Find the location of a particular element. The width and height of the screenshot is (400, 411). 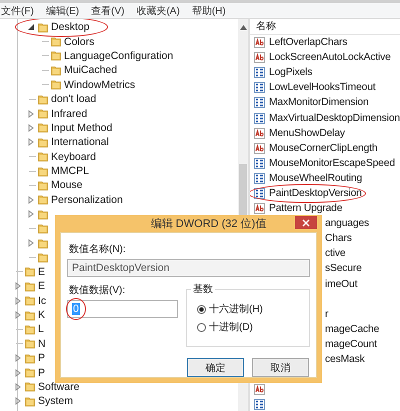

field-label: 数值名称(N): is located at coordinates (98, 249).